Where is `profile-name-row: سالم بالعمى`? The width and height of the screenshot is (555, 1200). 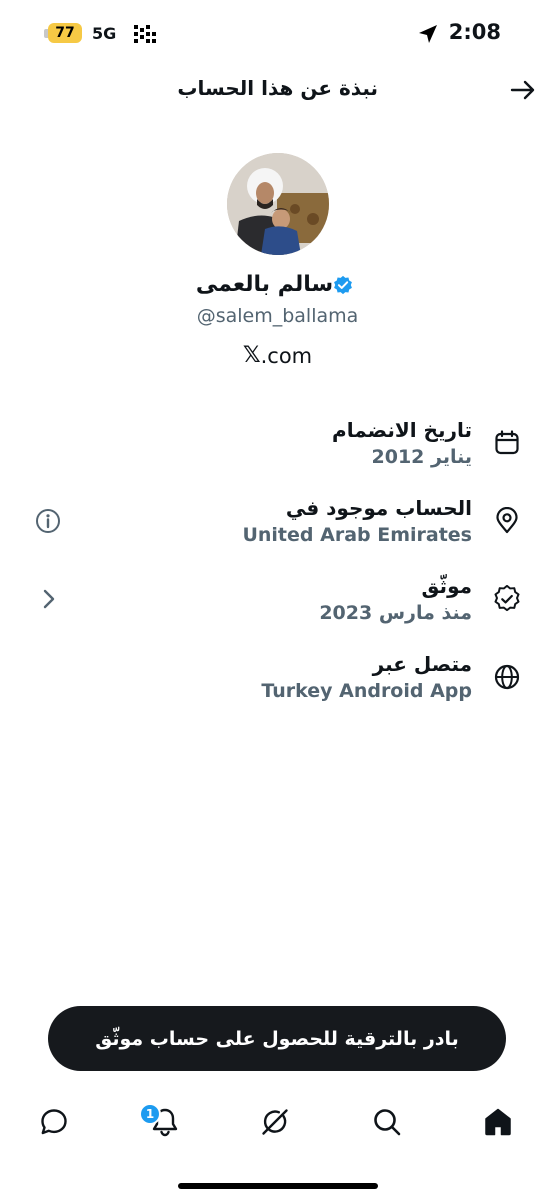
profile-name-row: سالم بالعمى is located at coordinates (277, 284).